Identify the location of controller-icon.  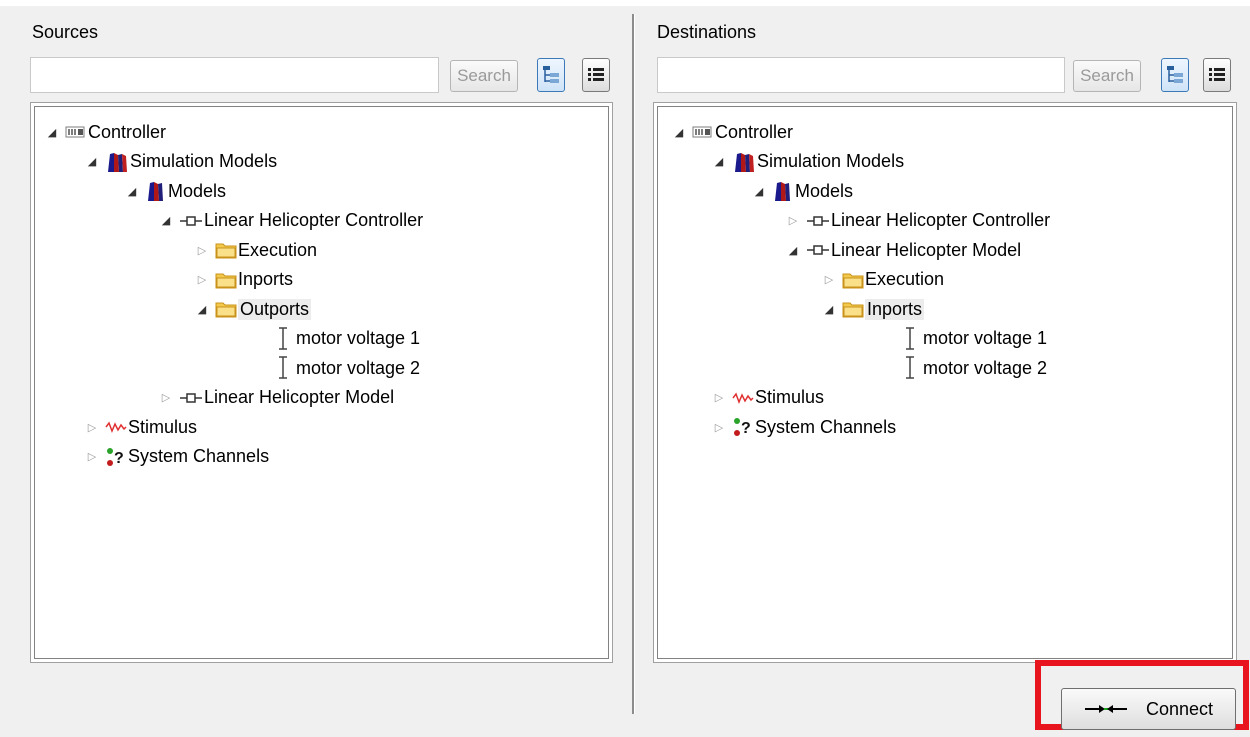
(76, 132).